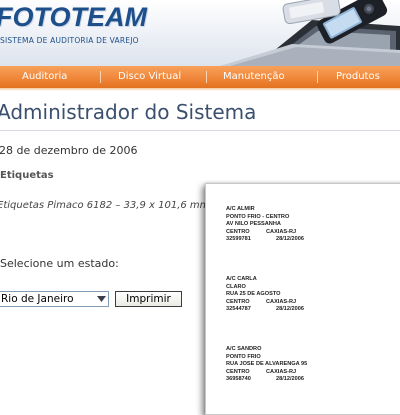 This screenshot has width=400, height=415. What do you see at coordinates (253, 294) in the screenshot?
I see `label-street: RUA 25 DE AGOSTO` at bounding box center [253, 294].